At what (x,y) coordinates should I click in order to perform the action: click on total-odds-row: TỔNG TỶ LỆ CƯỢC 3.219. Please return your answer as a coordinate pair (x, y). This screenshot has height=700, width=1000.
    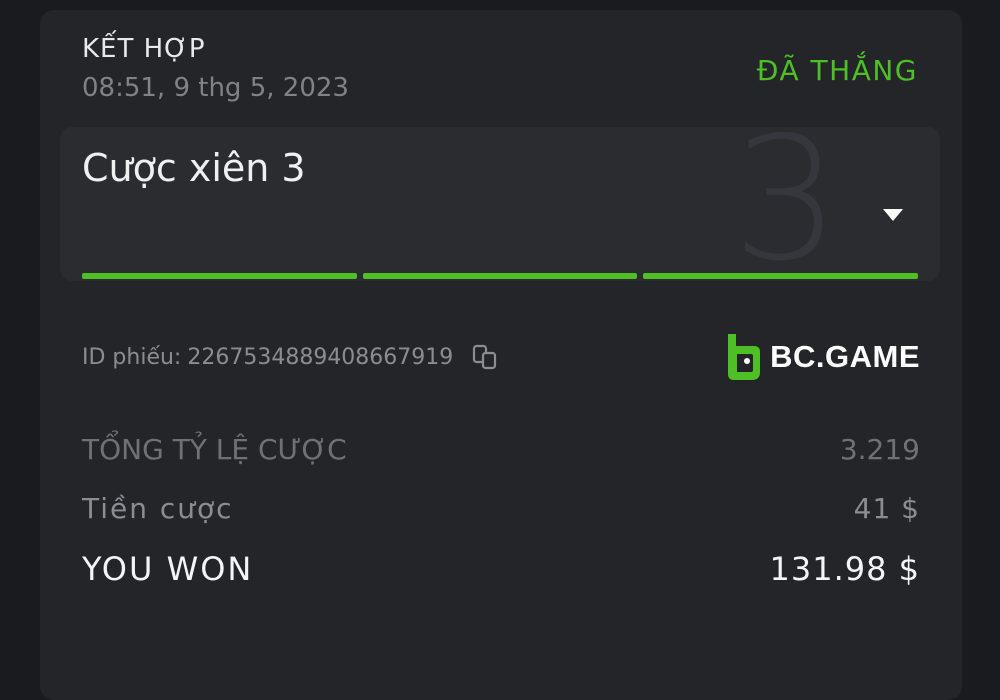
    Looking at the image, I should click on (501, 449).